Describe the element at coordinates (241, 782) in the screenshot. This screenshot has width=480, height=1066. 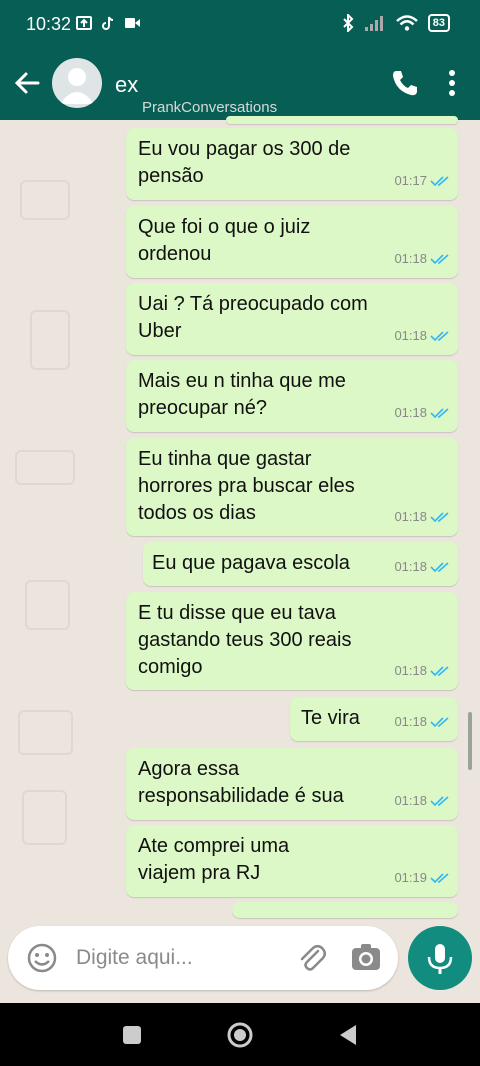
I see `message-text: Agora essa responsabilidade é sua` at that location.